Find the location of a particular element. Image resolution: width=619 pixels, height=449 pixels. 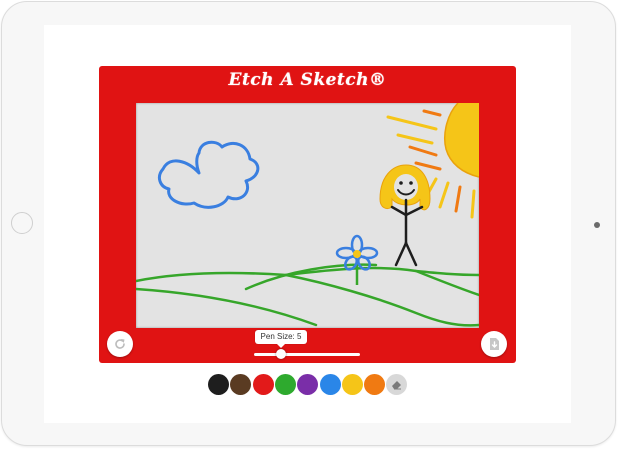

reset-button is located at coordinates (120, 344).